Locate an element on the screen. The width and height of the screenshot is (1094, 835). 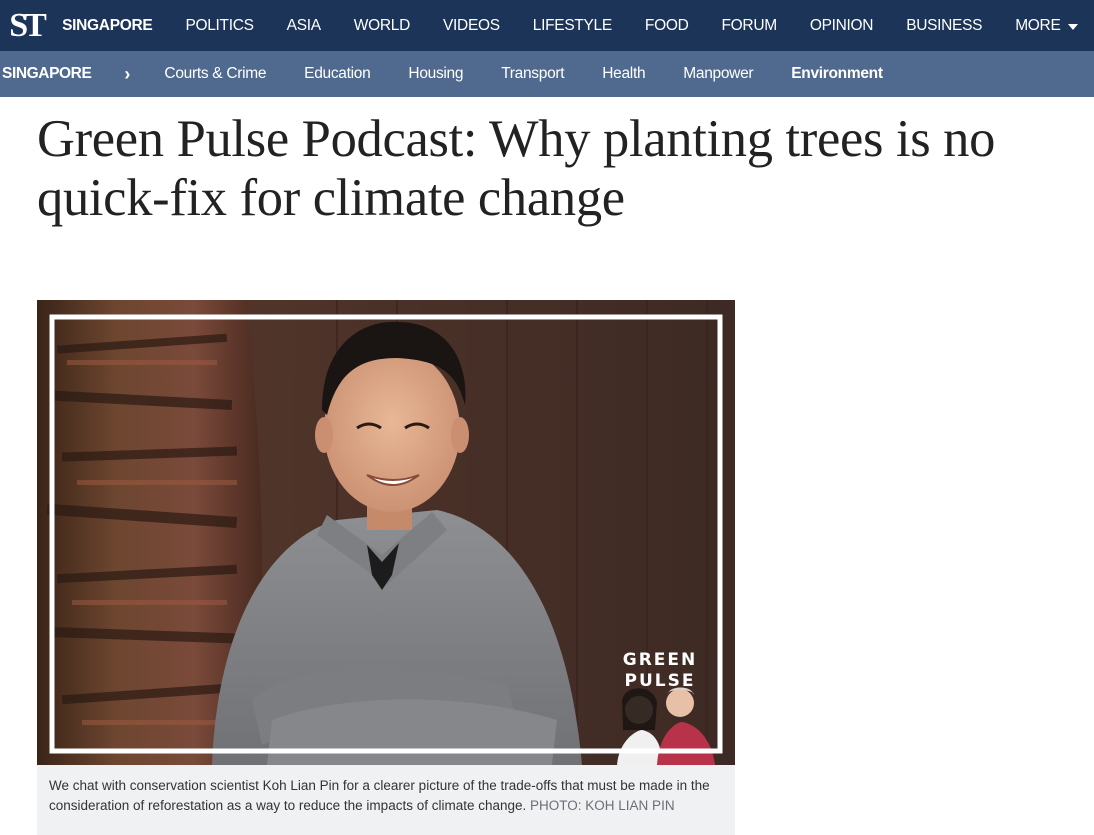
nav-item-more-label: MORE is located at coordinates (1038, 25).